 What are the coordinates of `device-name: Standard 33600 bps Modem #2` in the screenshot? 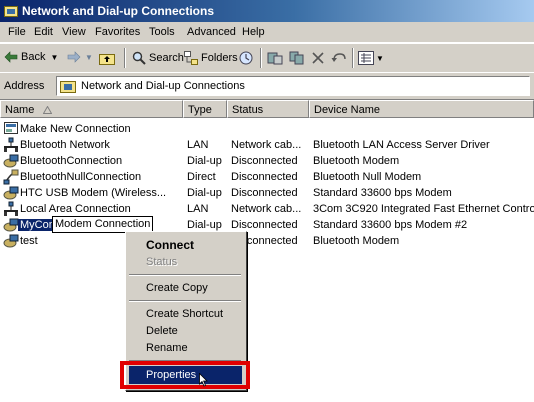 It's located at (390, 225).